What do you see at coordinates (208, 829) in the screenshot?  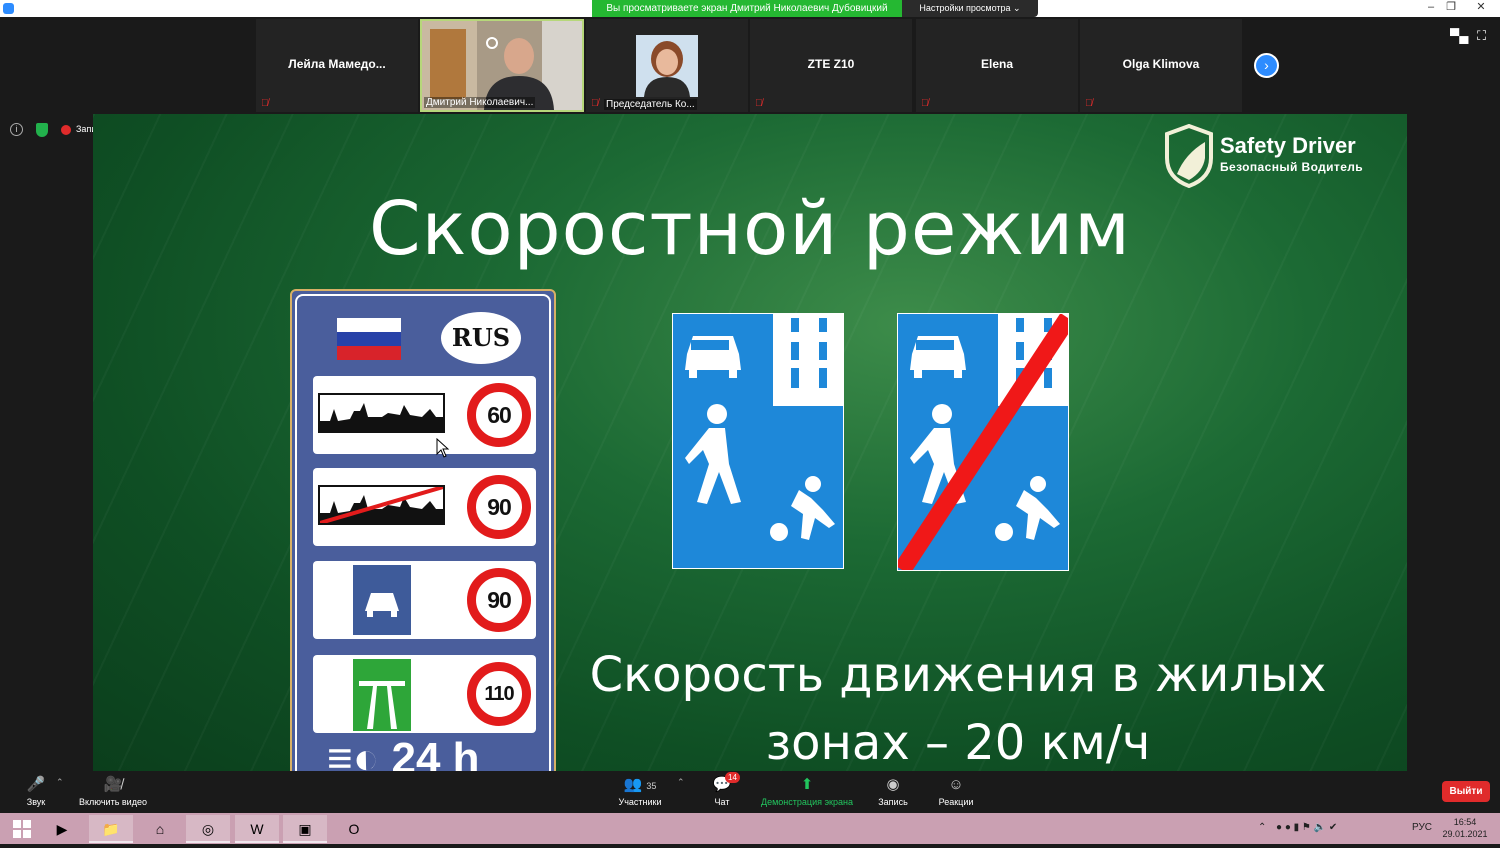 I see `chrome-icon: ◎` at bounding box center [208, 829].